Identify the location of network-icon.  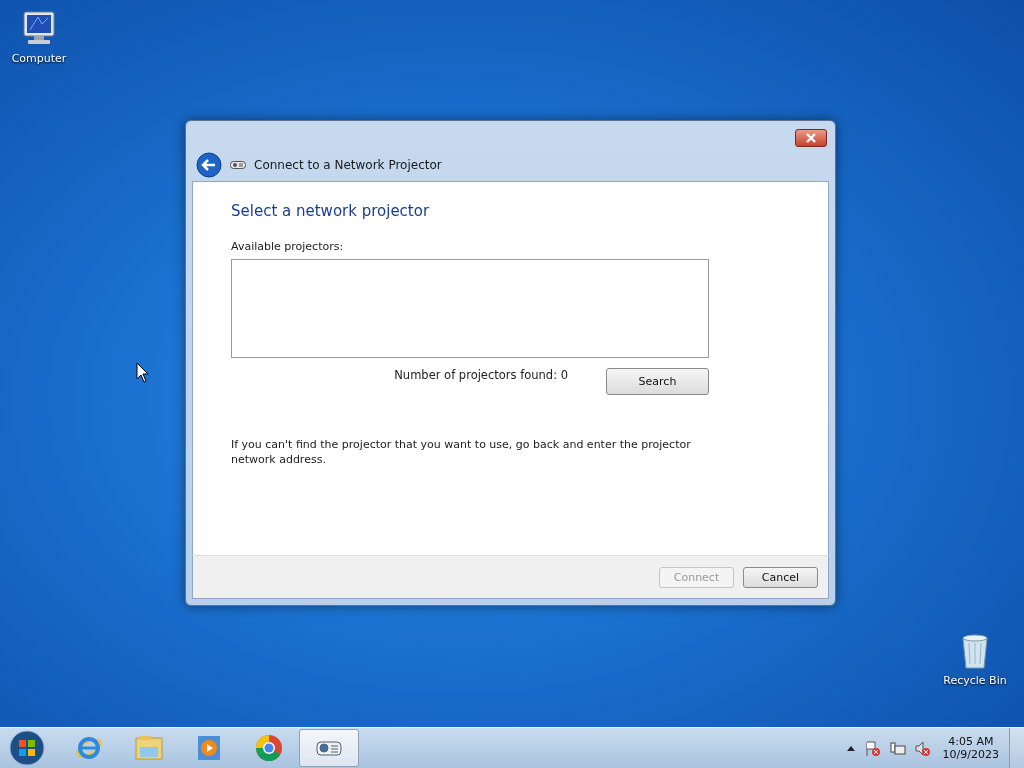
(897, 748).